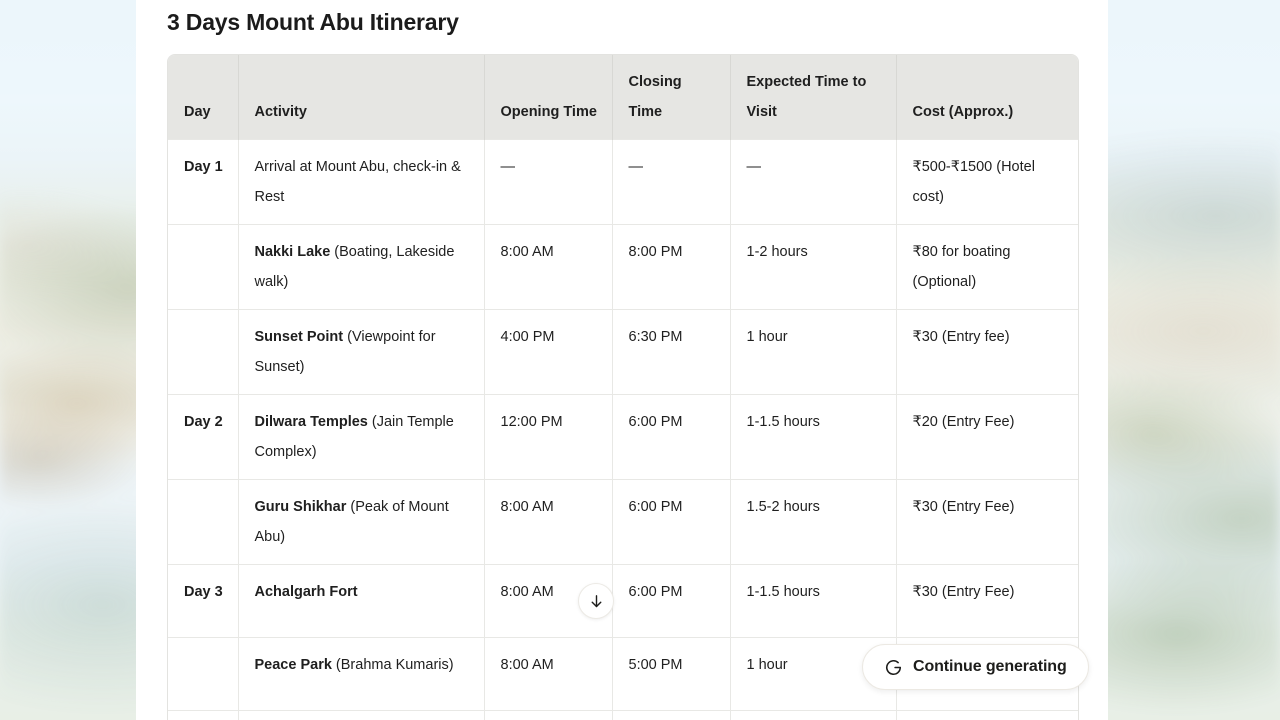 The image size is (1280, 720). I want to click on cell-cost: ₹80 for boating (Optional), so click(987, 267).